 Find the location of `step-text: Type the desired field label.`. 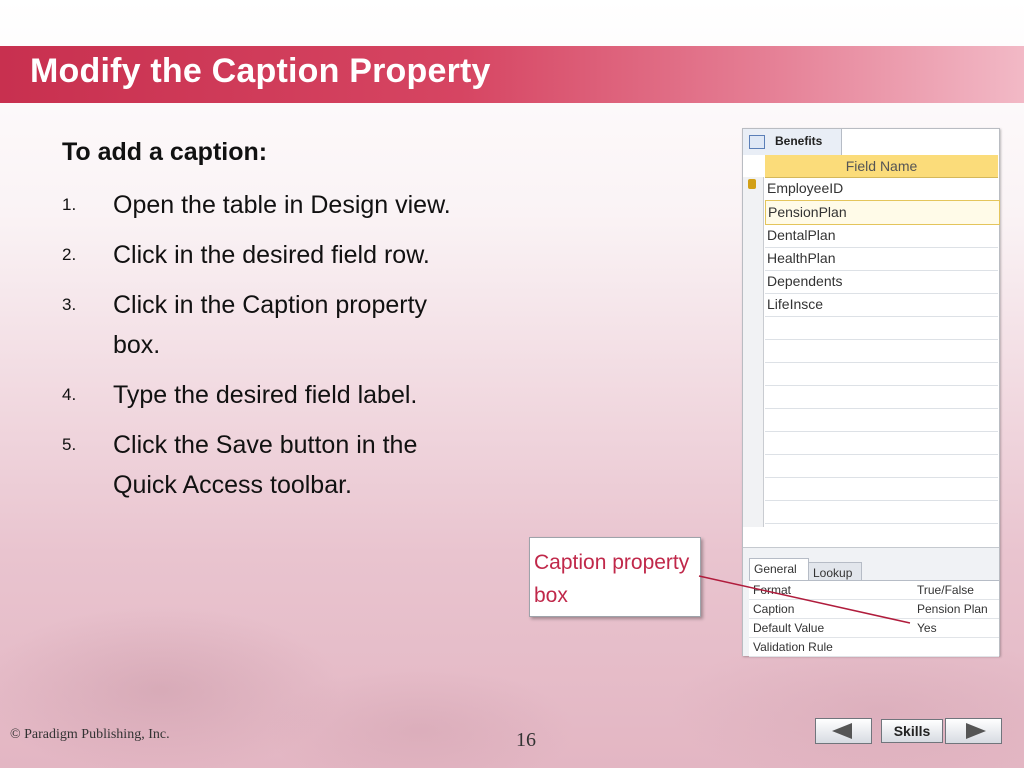

step-text: Type the desired field label. is located at coordinates (265, 395).